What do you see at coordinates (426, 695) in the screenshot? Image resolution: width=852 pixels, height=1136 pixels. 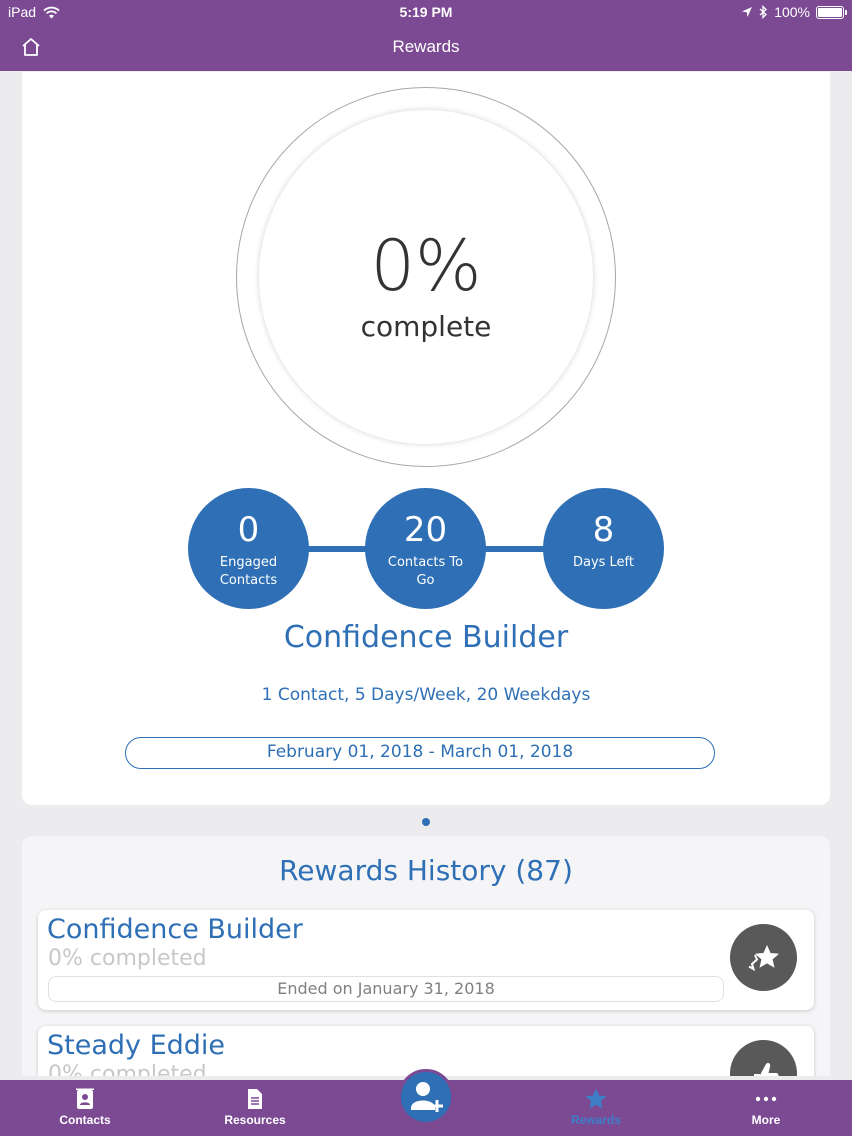 I see `goal-subtitle: 1 Contact, 5 Days/Week, 20 Weekdays` at bounding box center [426, 695].